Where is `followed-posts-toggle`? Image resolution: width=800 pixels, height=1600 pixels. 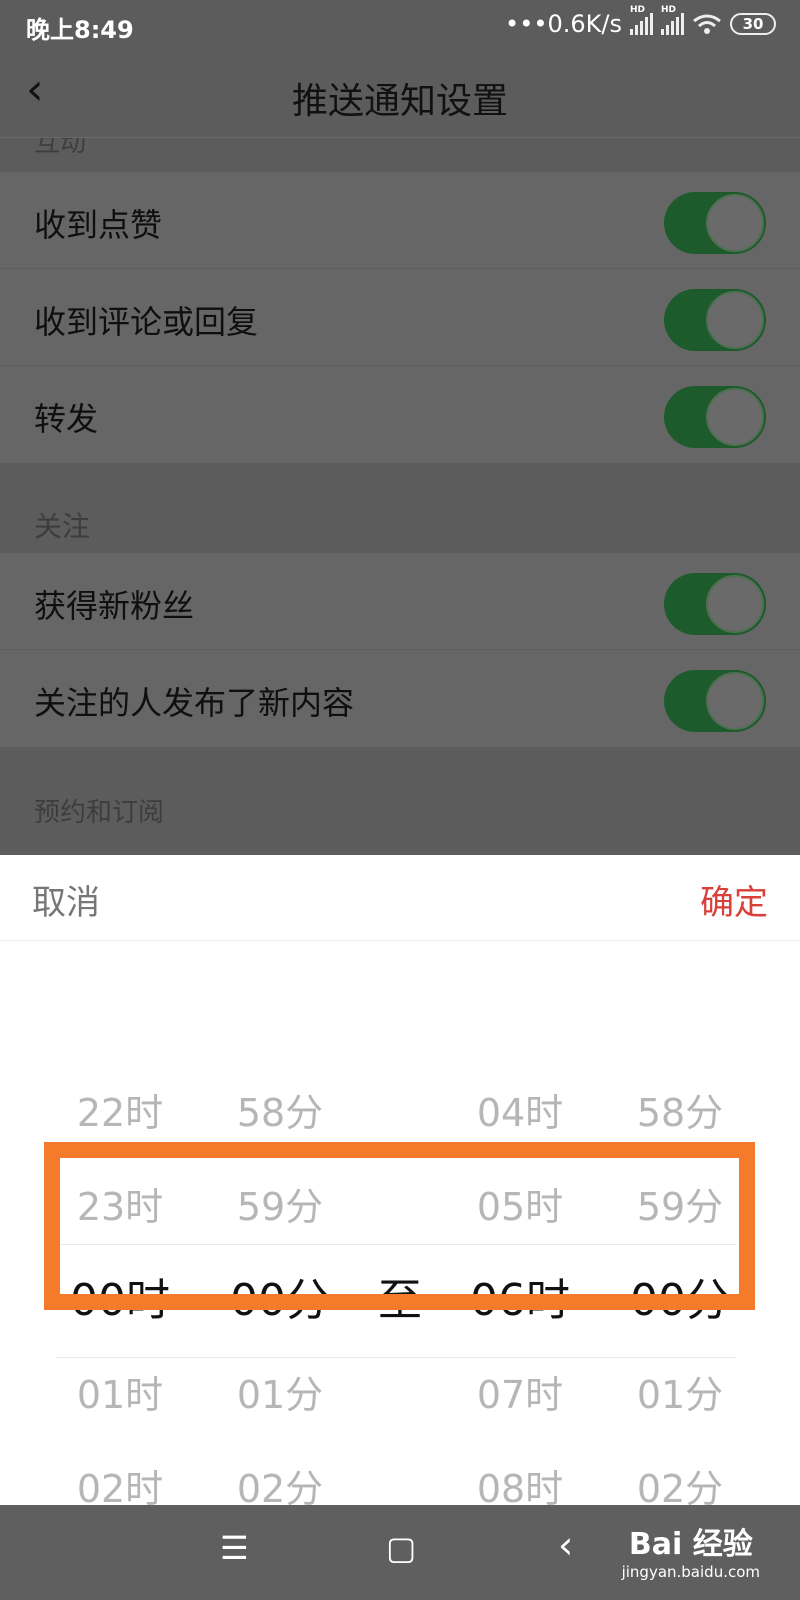 followed-posts-toggle is located at coordinates (715, 701).